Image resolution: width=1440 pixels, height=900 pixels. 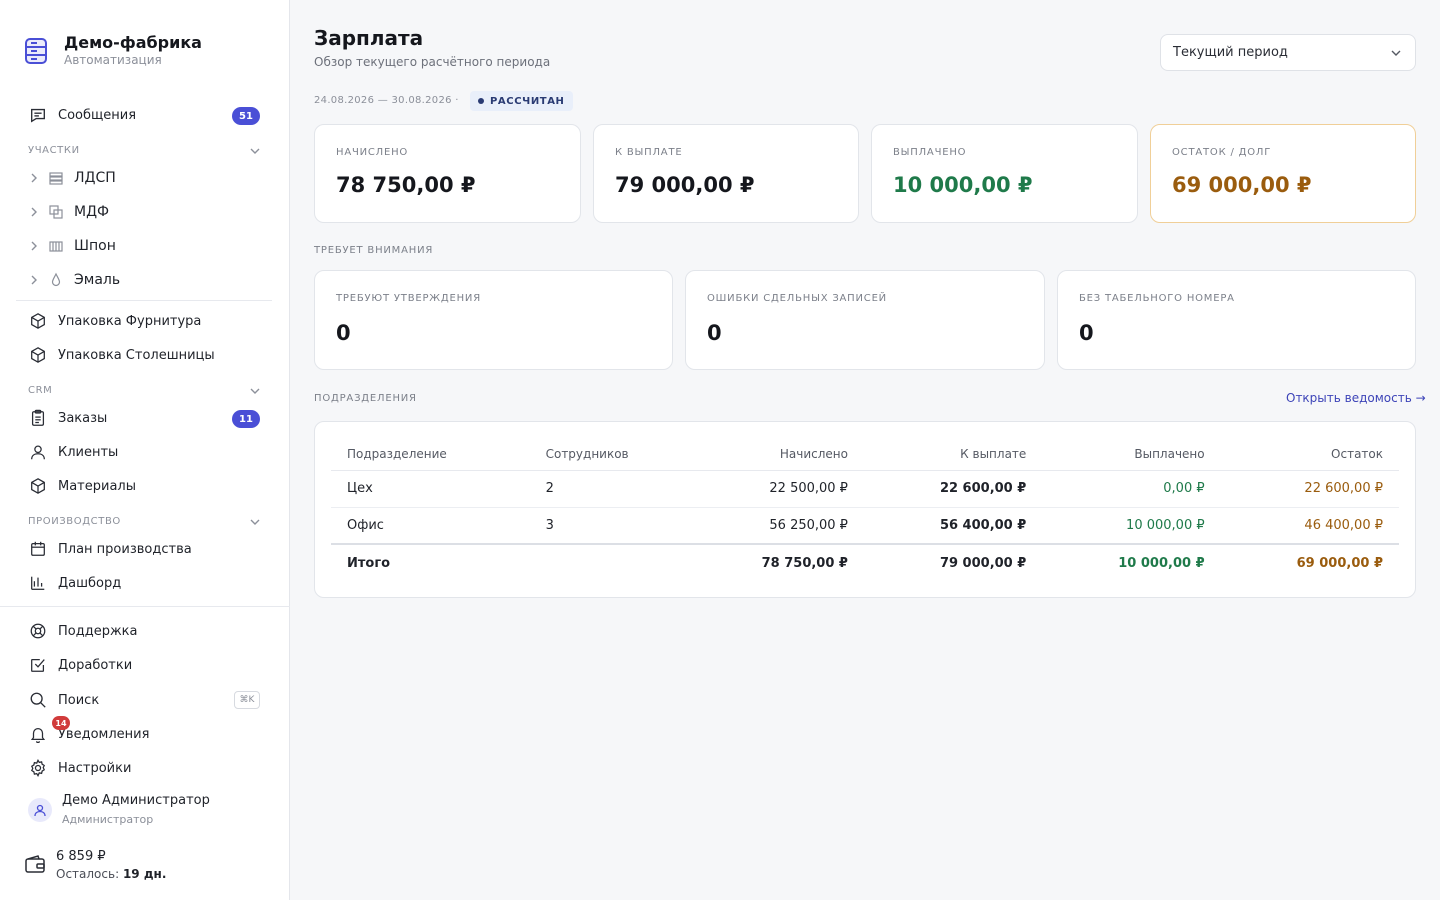 I want to click on attention-card-no-tab-number: БЕЗ ТАБЕЛЬНОГО НОМЕРА 0, so click(x=1236, y=320).